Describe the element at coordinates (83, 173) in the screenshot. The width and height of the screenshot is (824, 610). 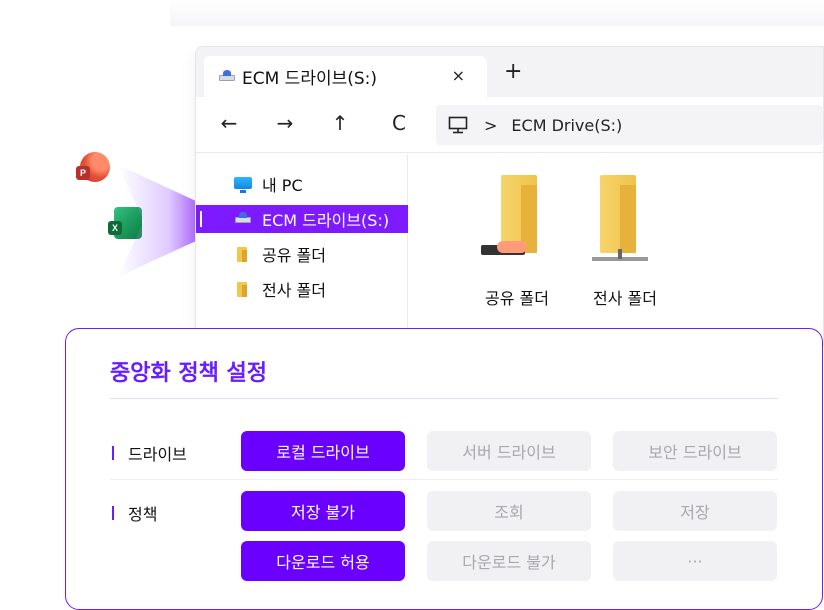
I see `powerpoint-badge: P` at that location.